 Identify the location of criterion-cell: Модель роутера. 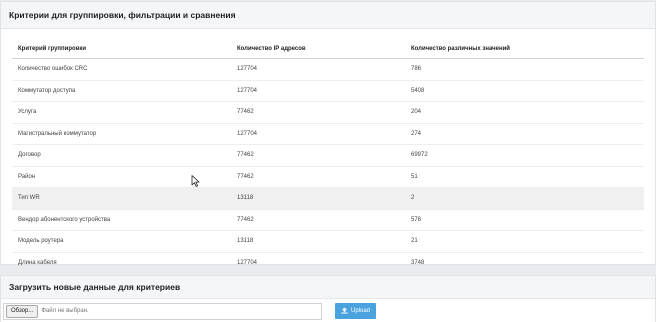
(121, 241).